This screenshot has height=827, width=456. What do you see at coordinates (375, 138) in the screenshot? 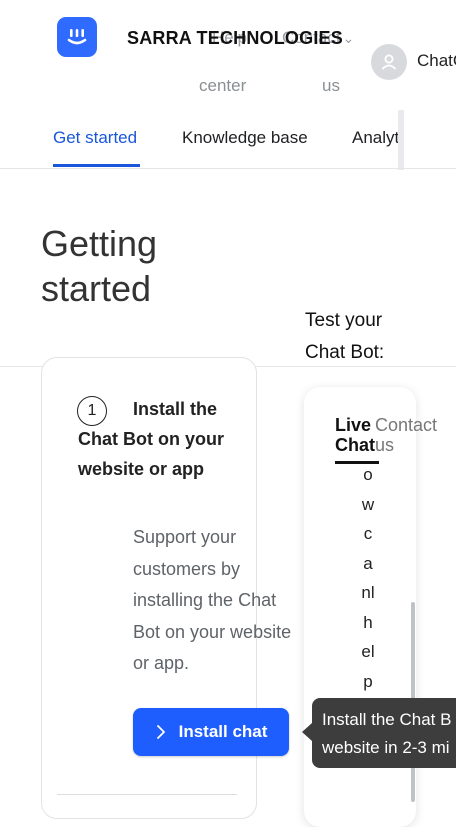
I see `tab-analytics: Analyt` at bounding box center [375, 138].